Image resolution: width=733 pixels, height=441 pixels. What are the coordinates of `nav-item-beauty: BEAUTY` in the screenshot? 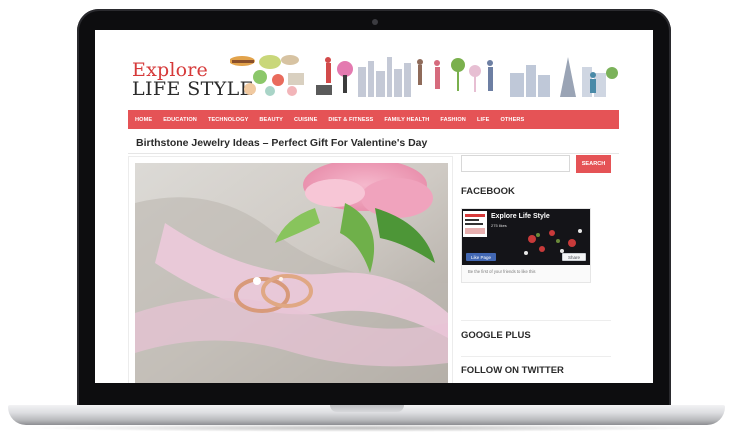 It's located at (271, 120).